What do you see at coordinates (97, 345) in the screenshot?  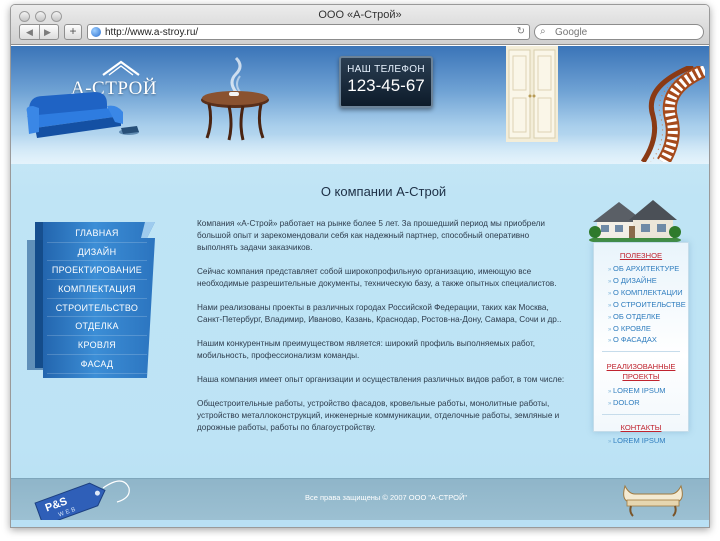 I see `menu-item-roofing: КРОВЛЯ` at bounding box center [97, 345].